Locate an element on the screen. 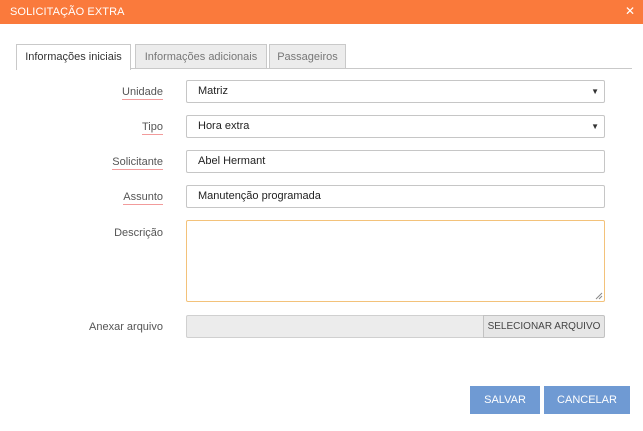 This screenshot has width=643, height=431. tab-informacoes-iniciais: Informações iniciais is located at coordinates (73, 57).